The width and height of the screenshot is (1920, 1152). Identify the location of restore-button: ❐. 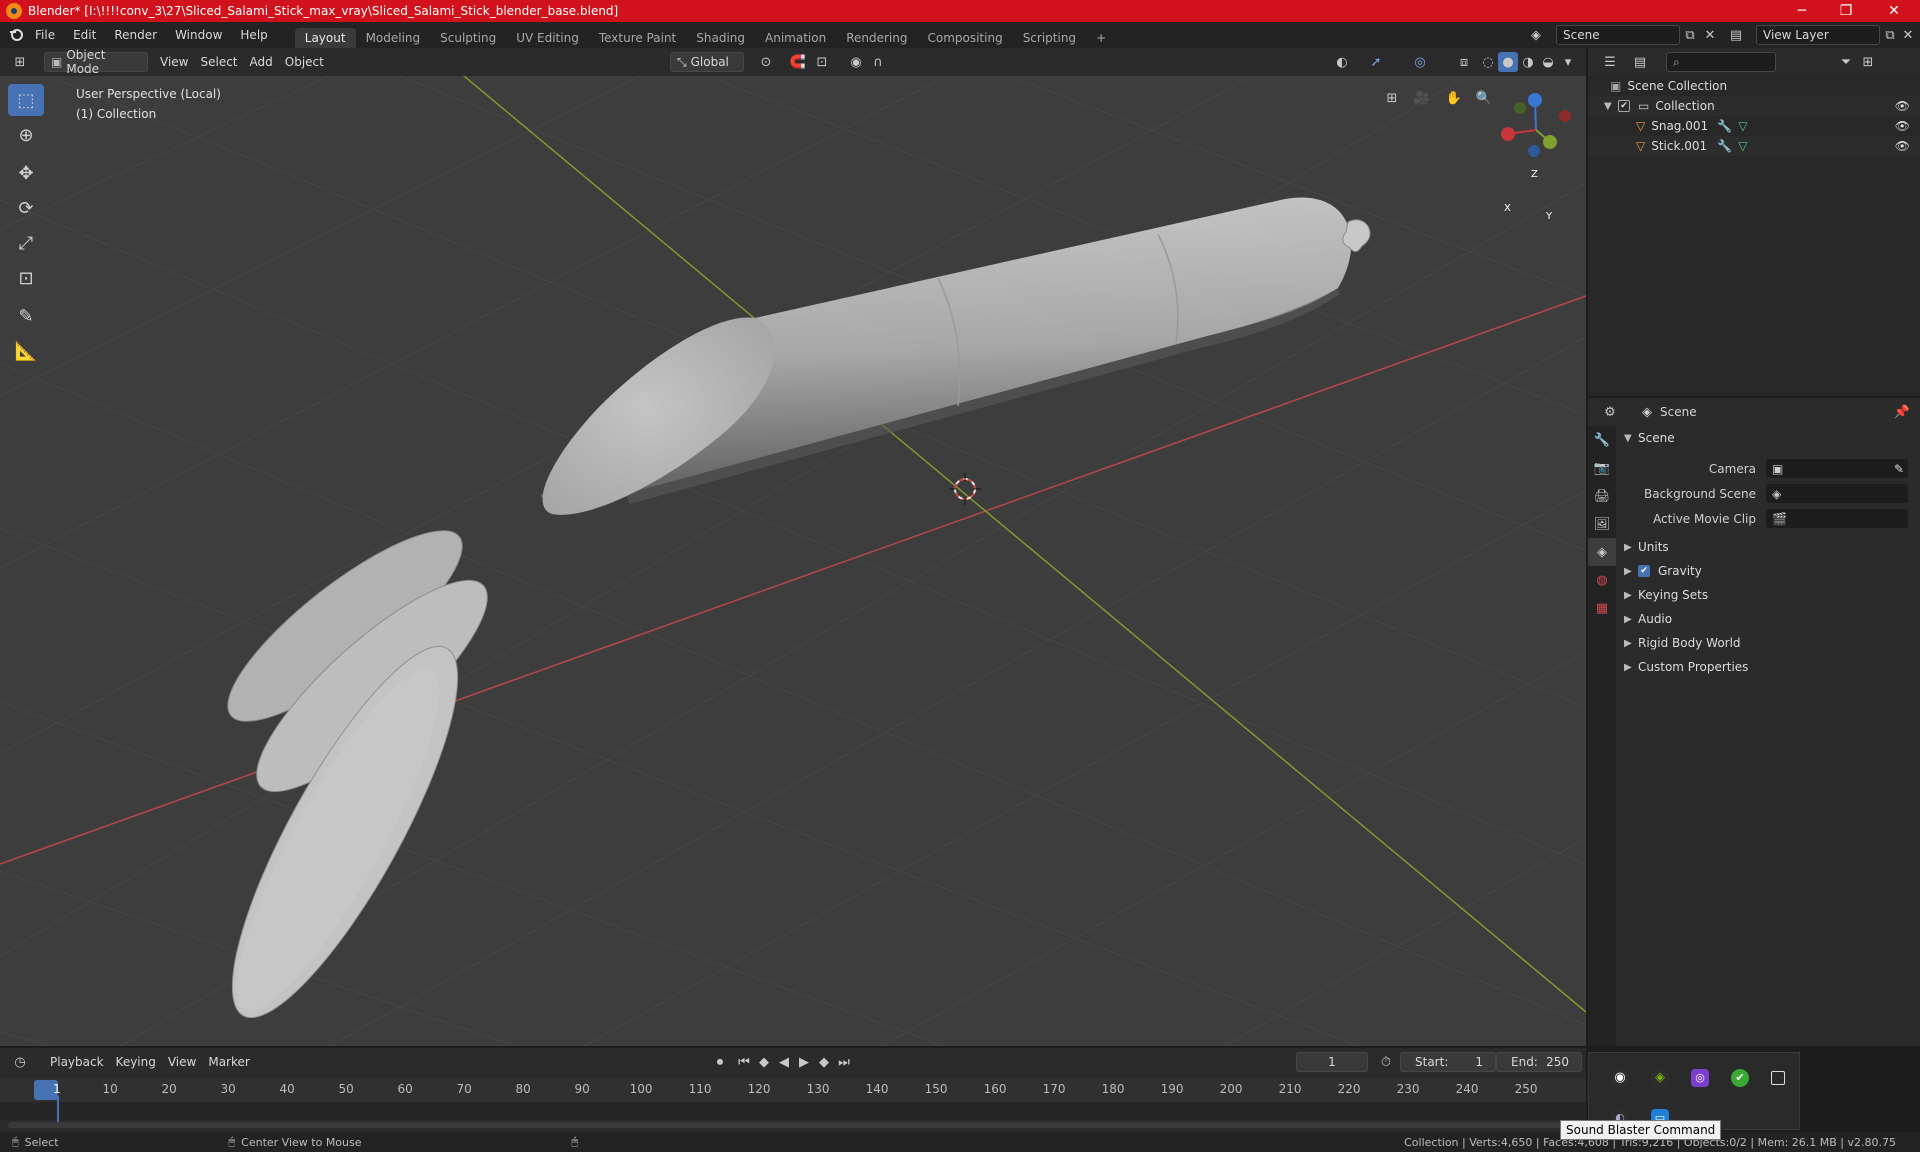
(1846, 11).